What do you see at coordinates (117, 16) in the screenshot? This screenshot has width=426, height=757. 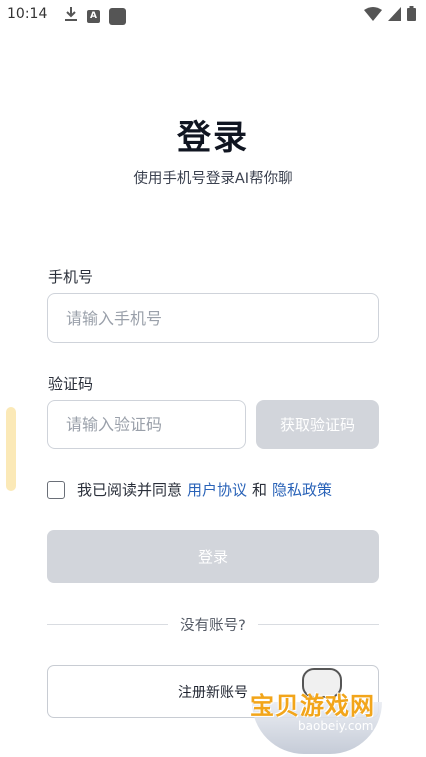 I see `app-notification-icon` at bounding box center [117, 16].